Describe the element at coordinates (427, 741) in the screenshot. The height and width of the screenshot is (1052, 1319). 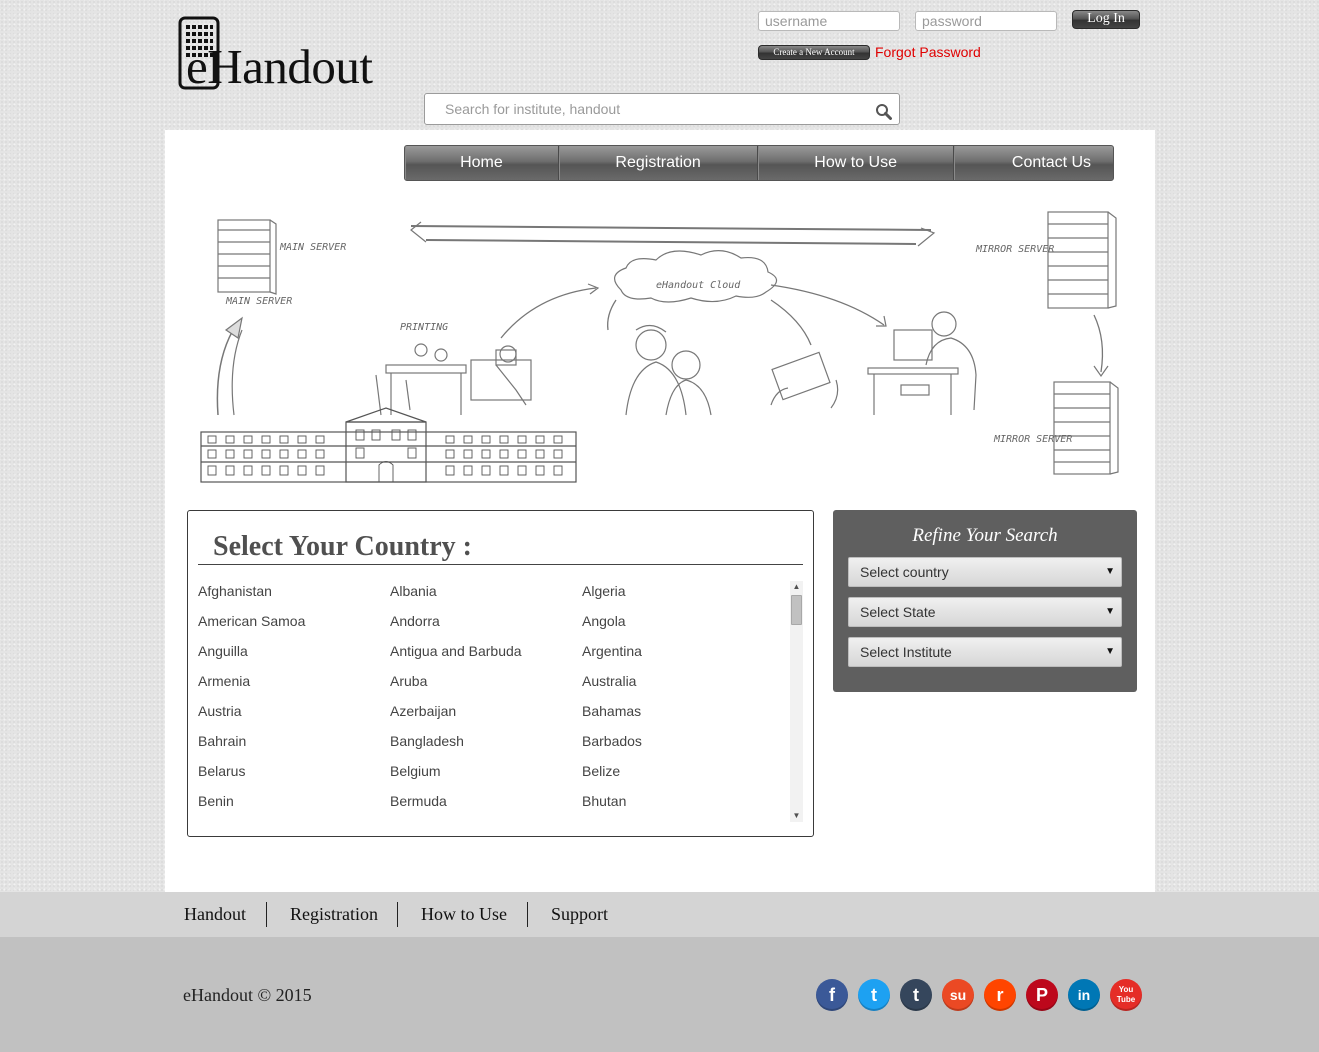
I see `country-item: Bangladesh` at that location.